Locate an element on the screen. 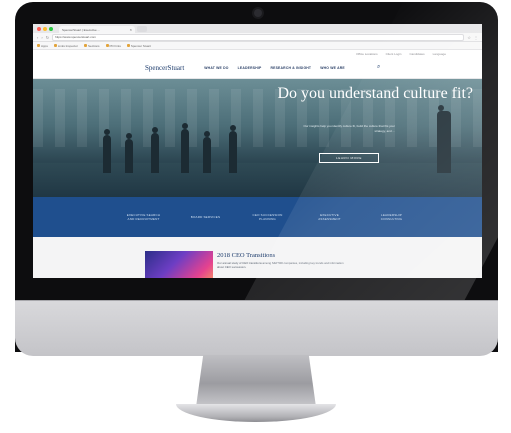 The image size is (511, 433). hero-floor is located at coordinates (257, 180).